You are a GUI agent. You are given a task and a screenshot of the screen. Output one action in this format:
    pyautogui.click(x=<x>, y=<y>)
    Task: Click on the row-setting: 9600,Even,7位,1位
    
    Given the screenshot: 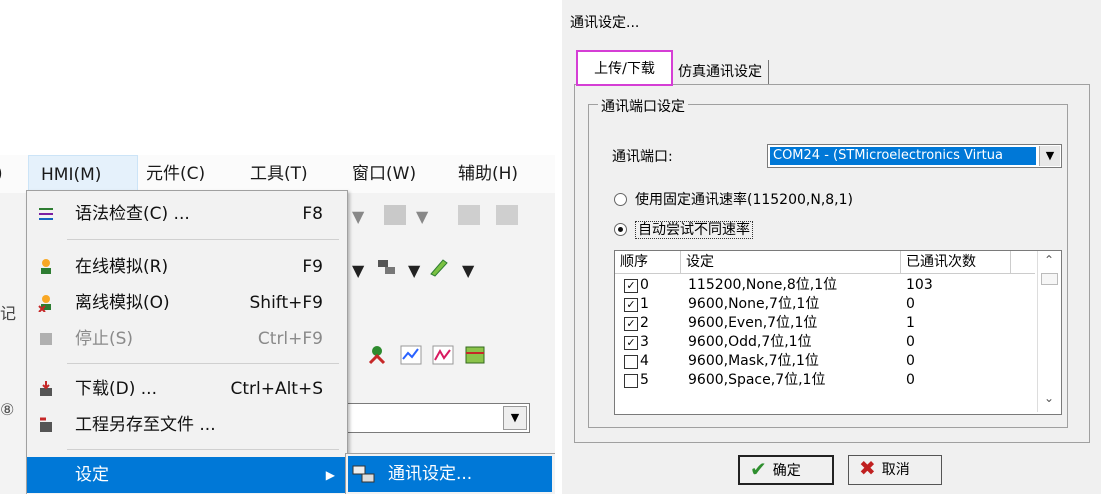 What is the action you would take?
    pyautogui.click(x=753, y=323)
    